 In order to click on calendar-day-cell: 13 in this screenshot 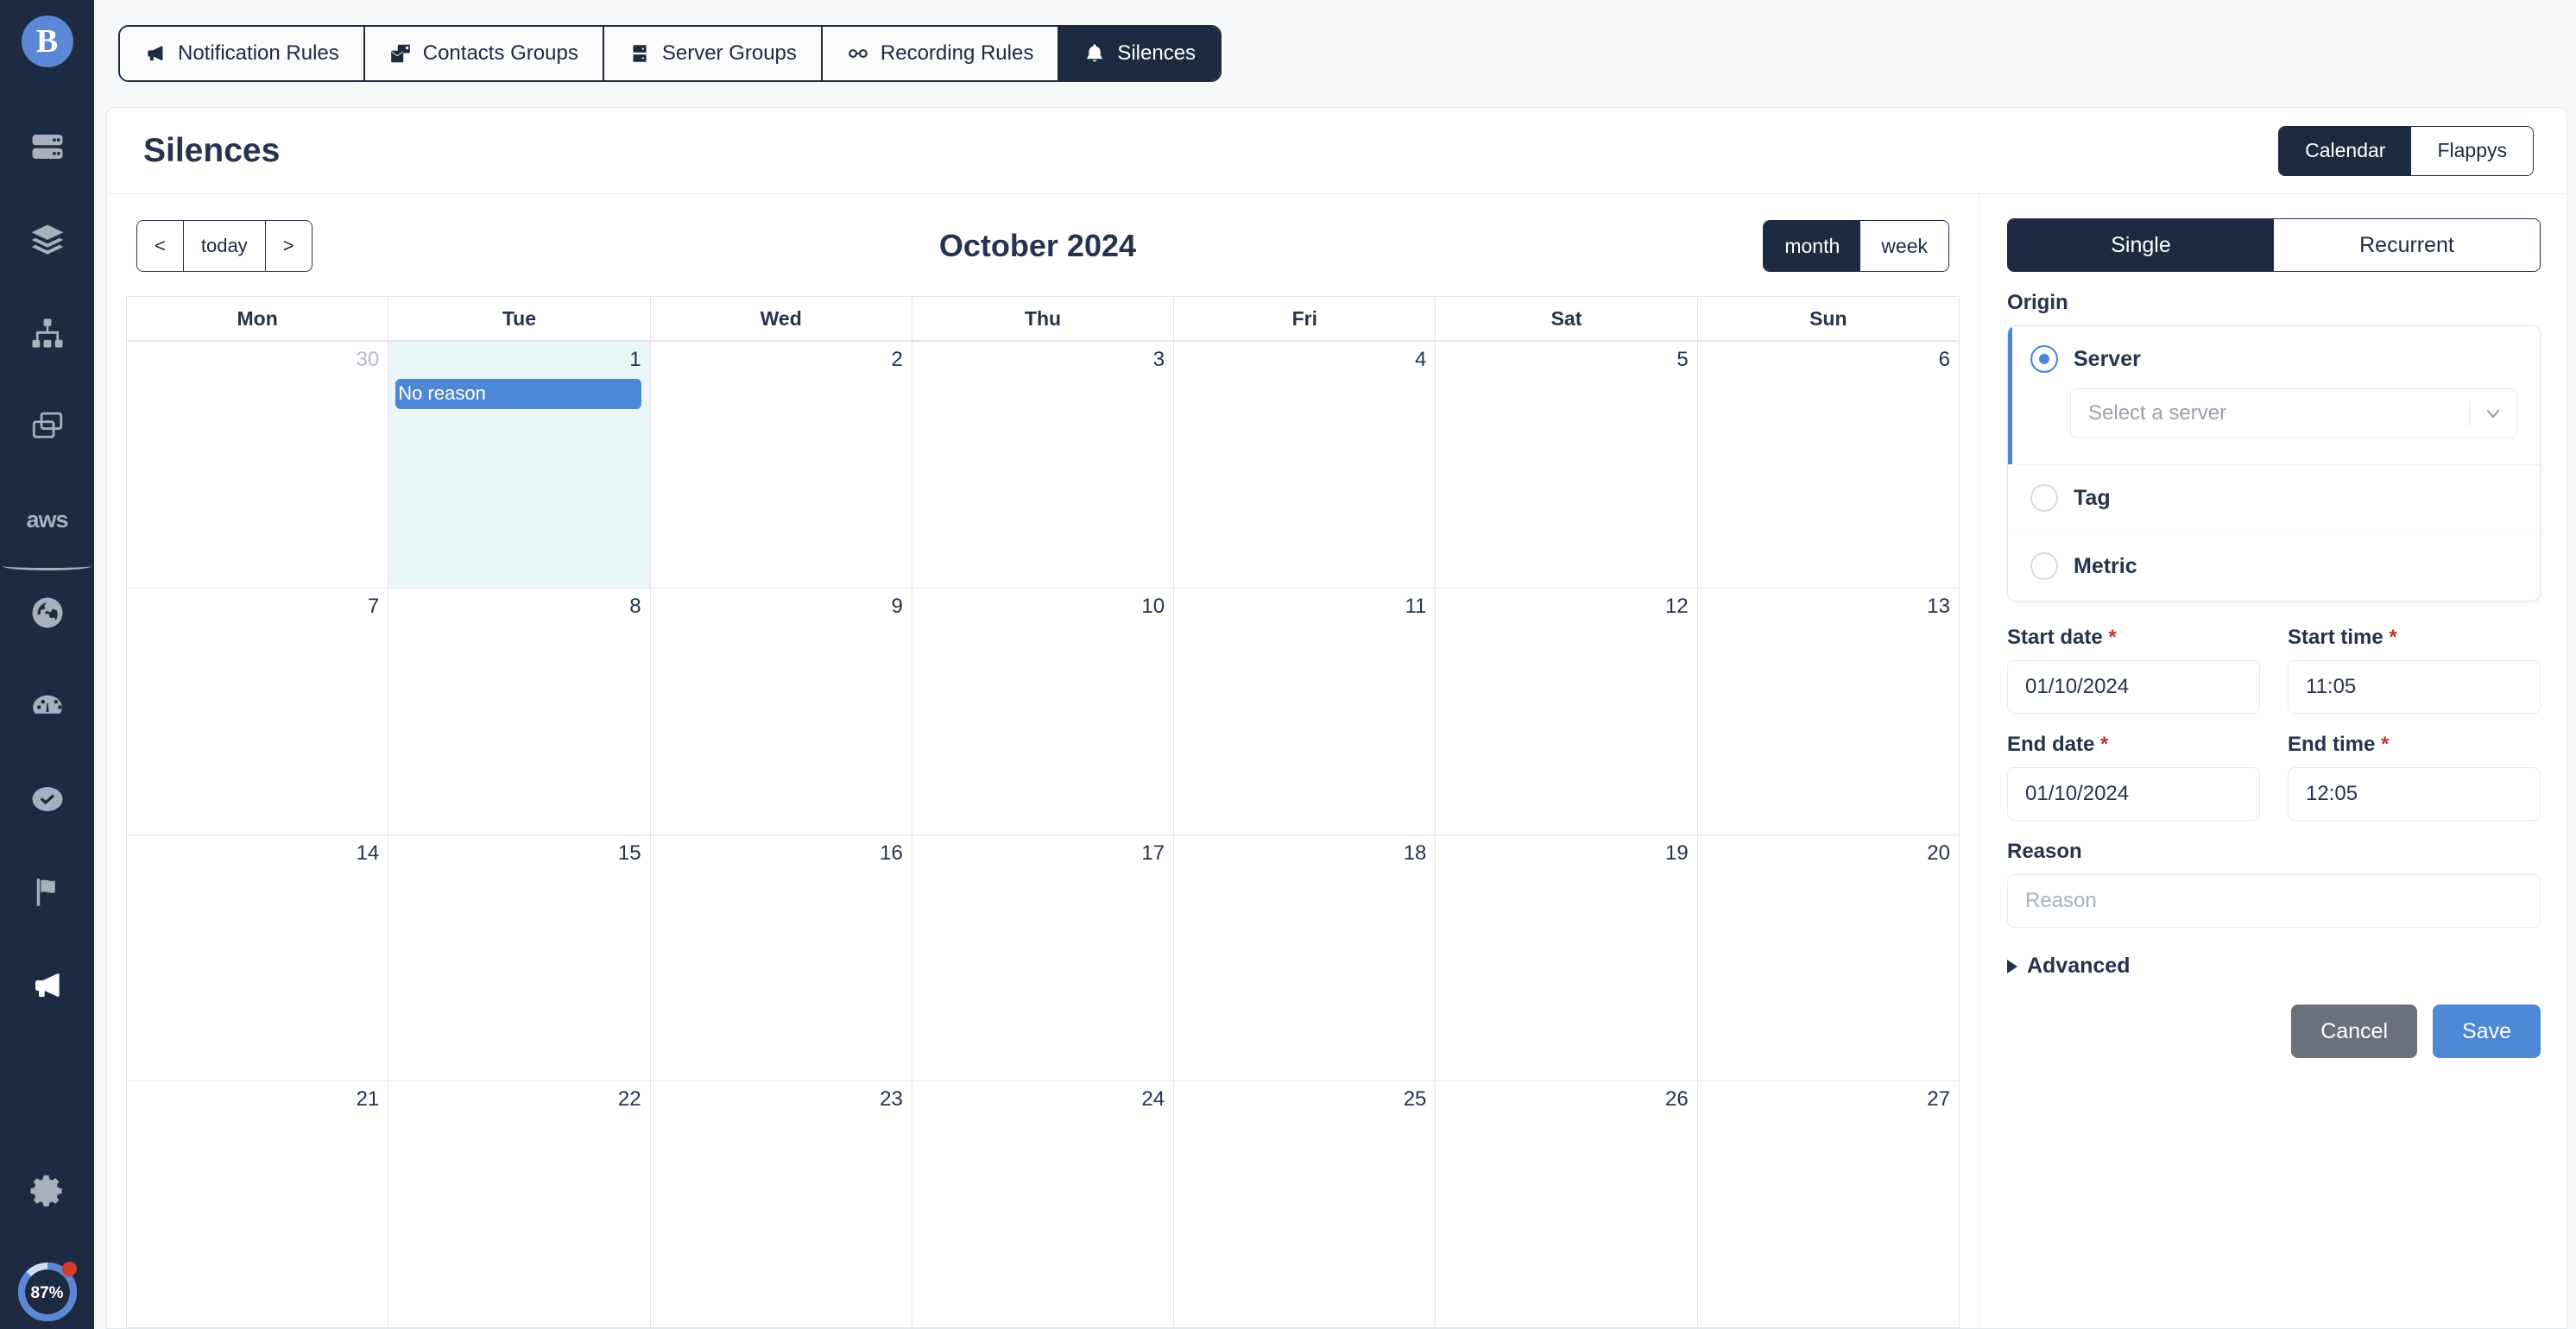, I will do `click(1828, 711)`.